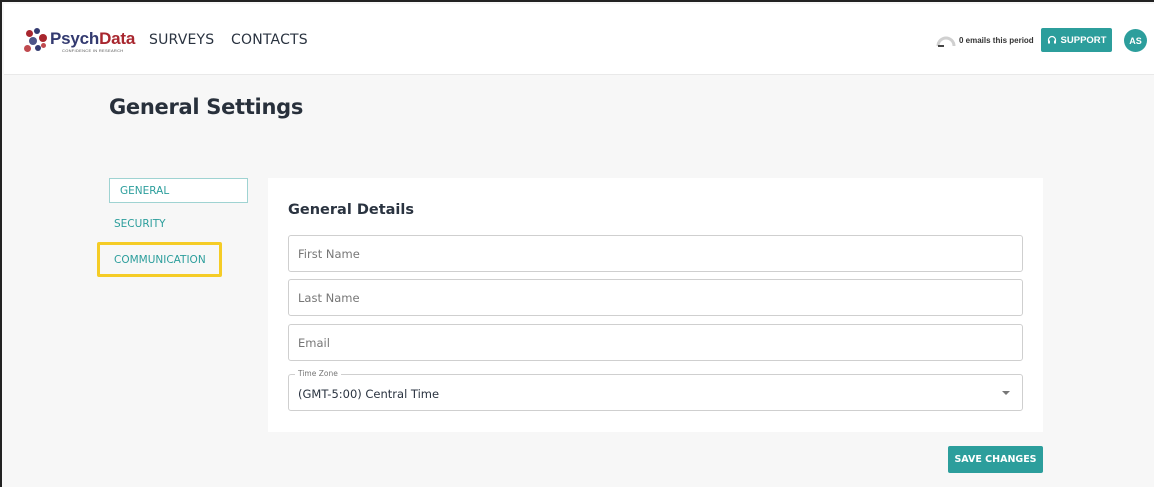 The width and height of the screenshot is (1154, 487). I want to click on brand-name: PsychData, so click(93, 38).